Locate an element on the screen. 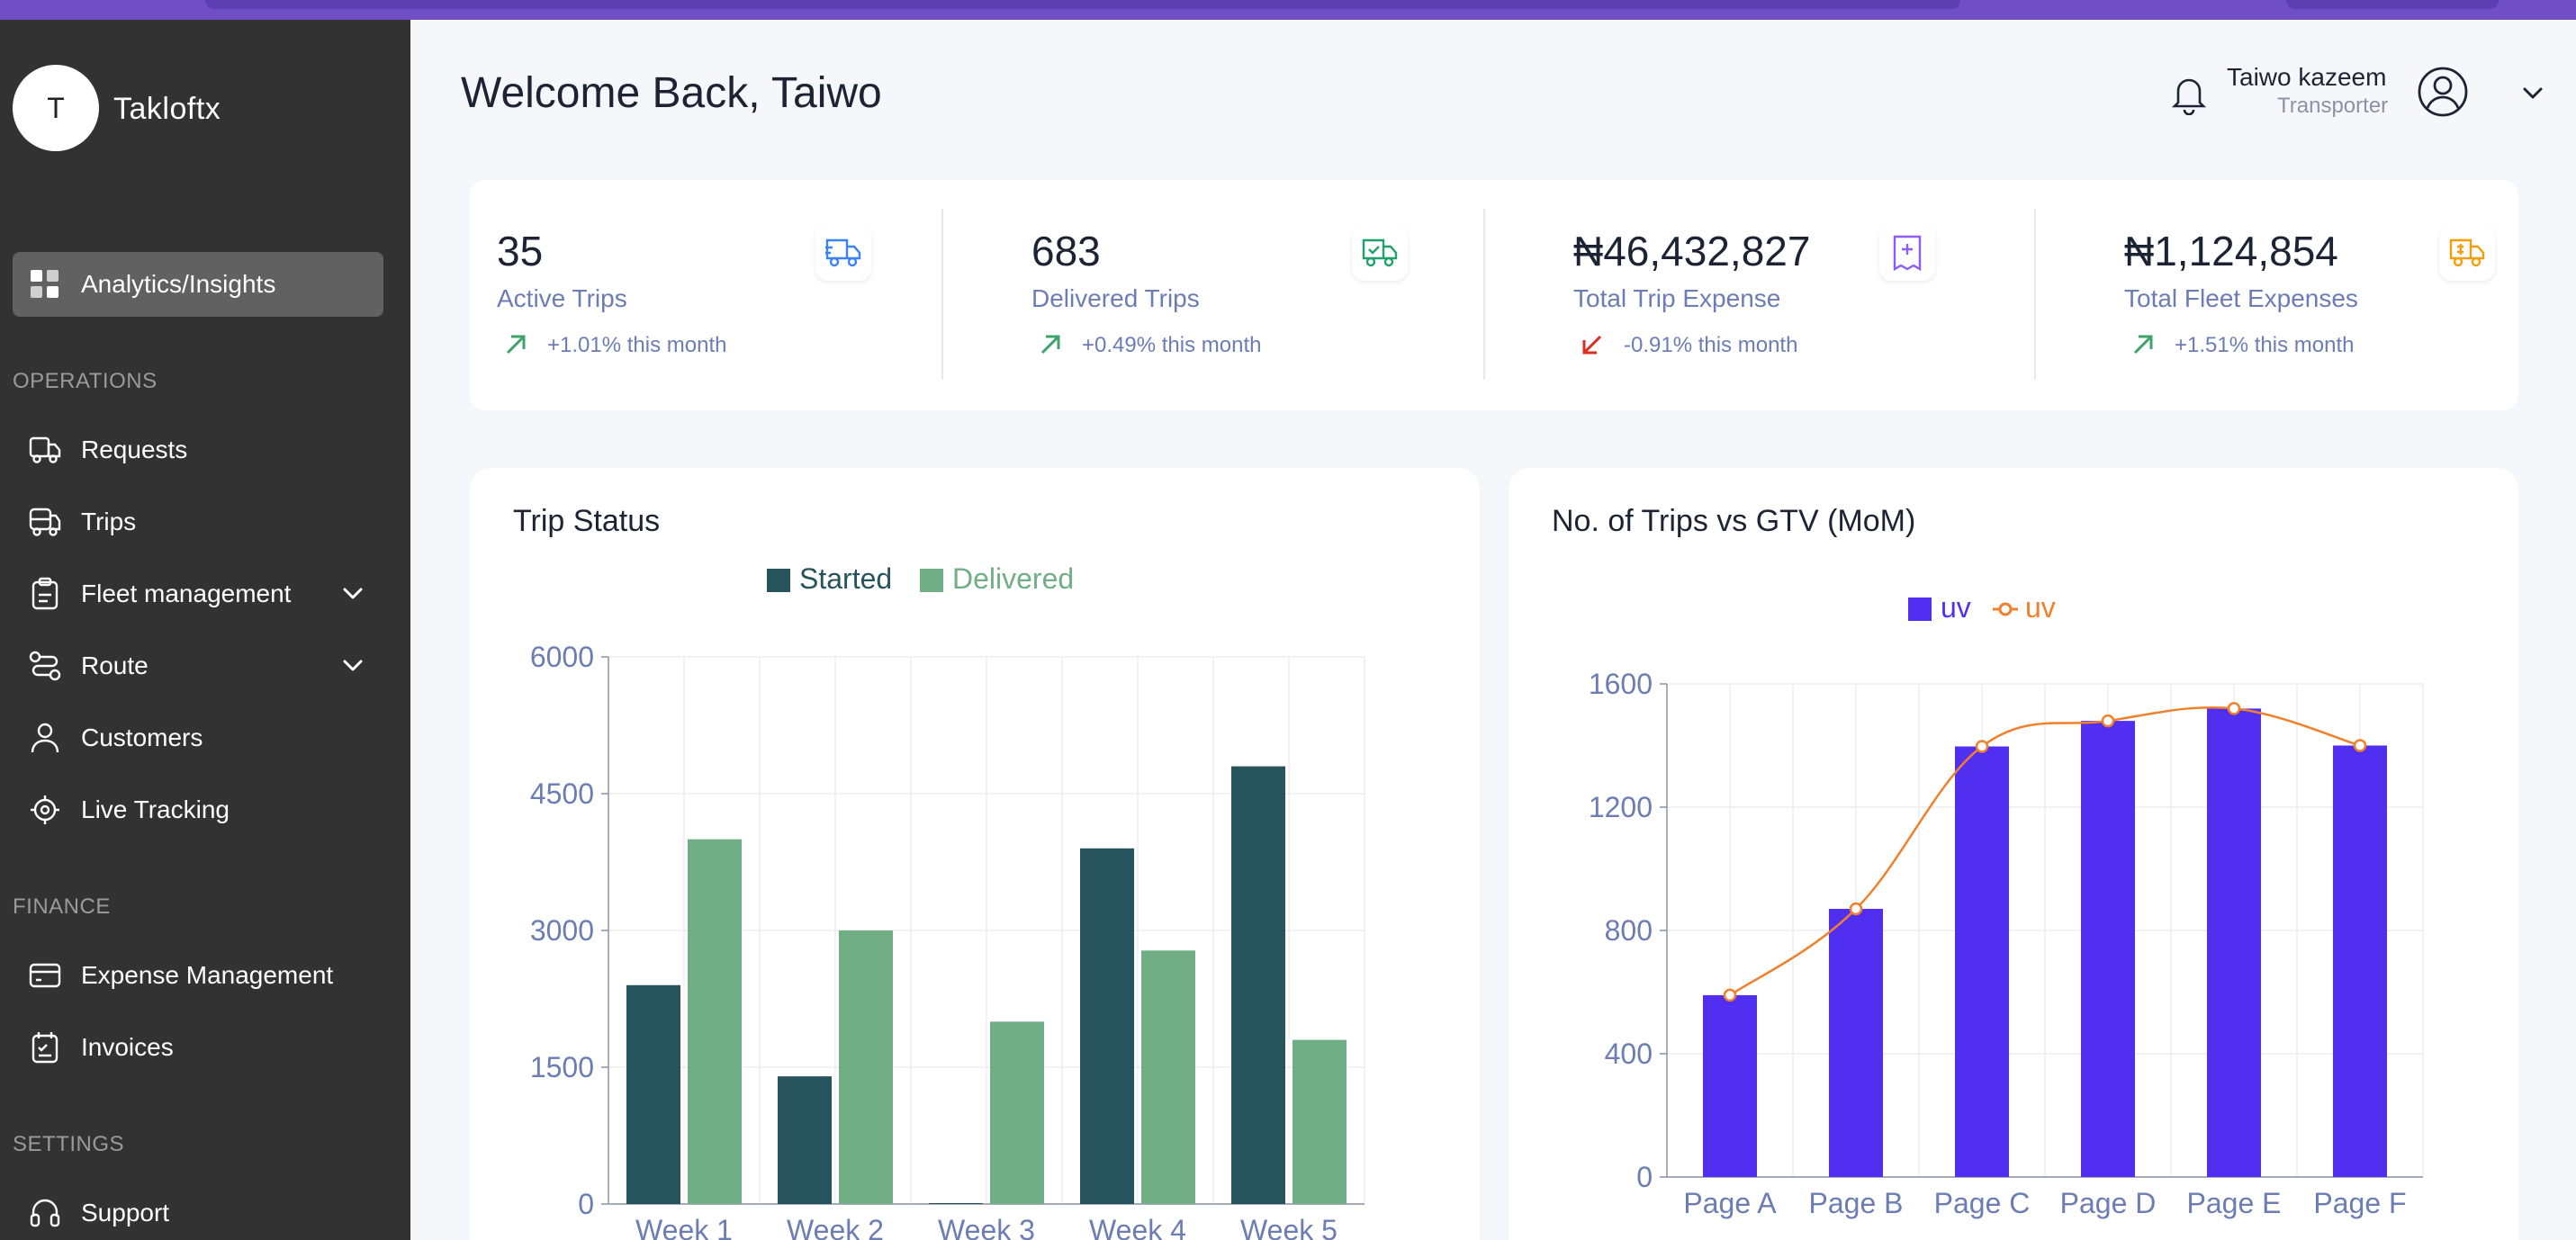 The height and width of the screenshot is (1240, 2576). user-avatar-icon is located at coordinates (2443, 94).